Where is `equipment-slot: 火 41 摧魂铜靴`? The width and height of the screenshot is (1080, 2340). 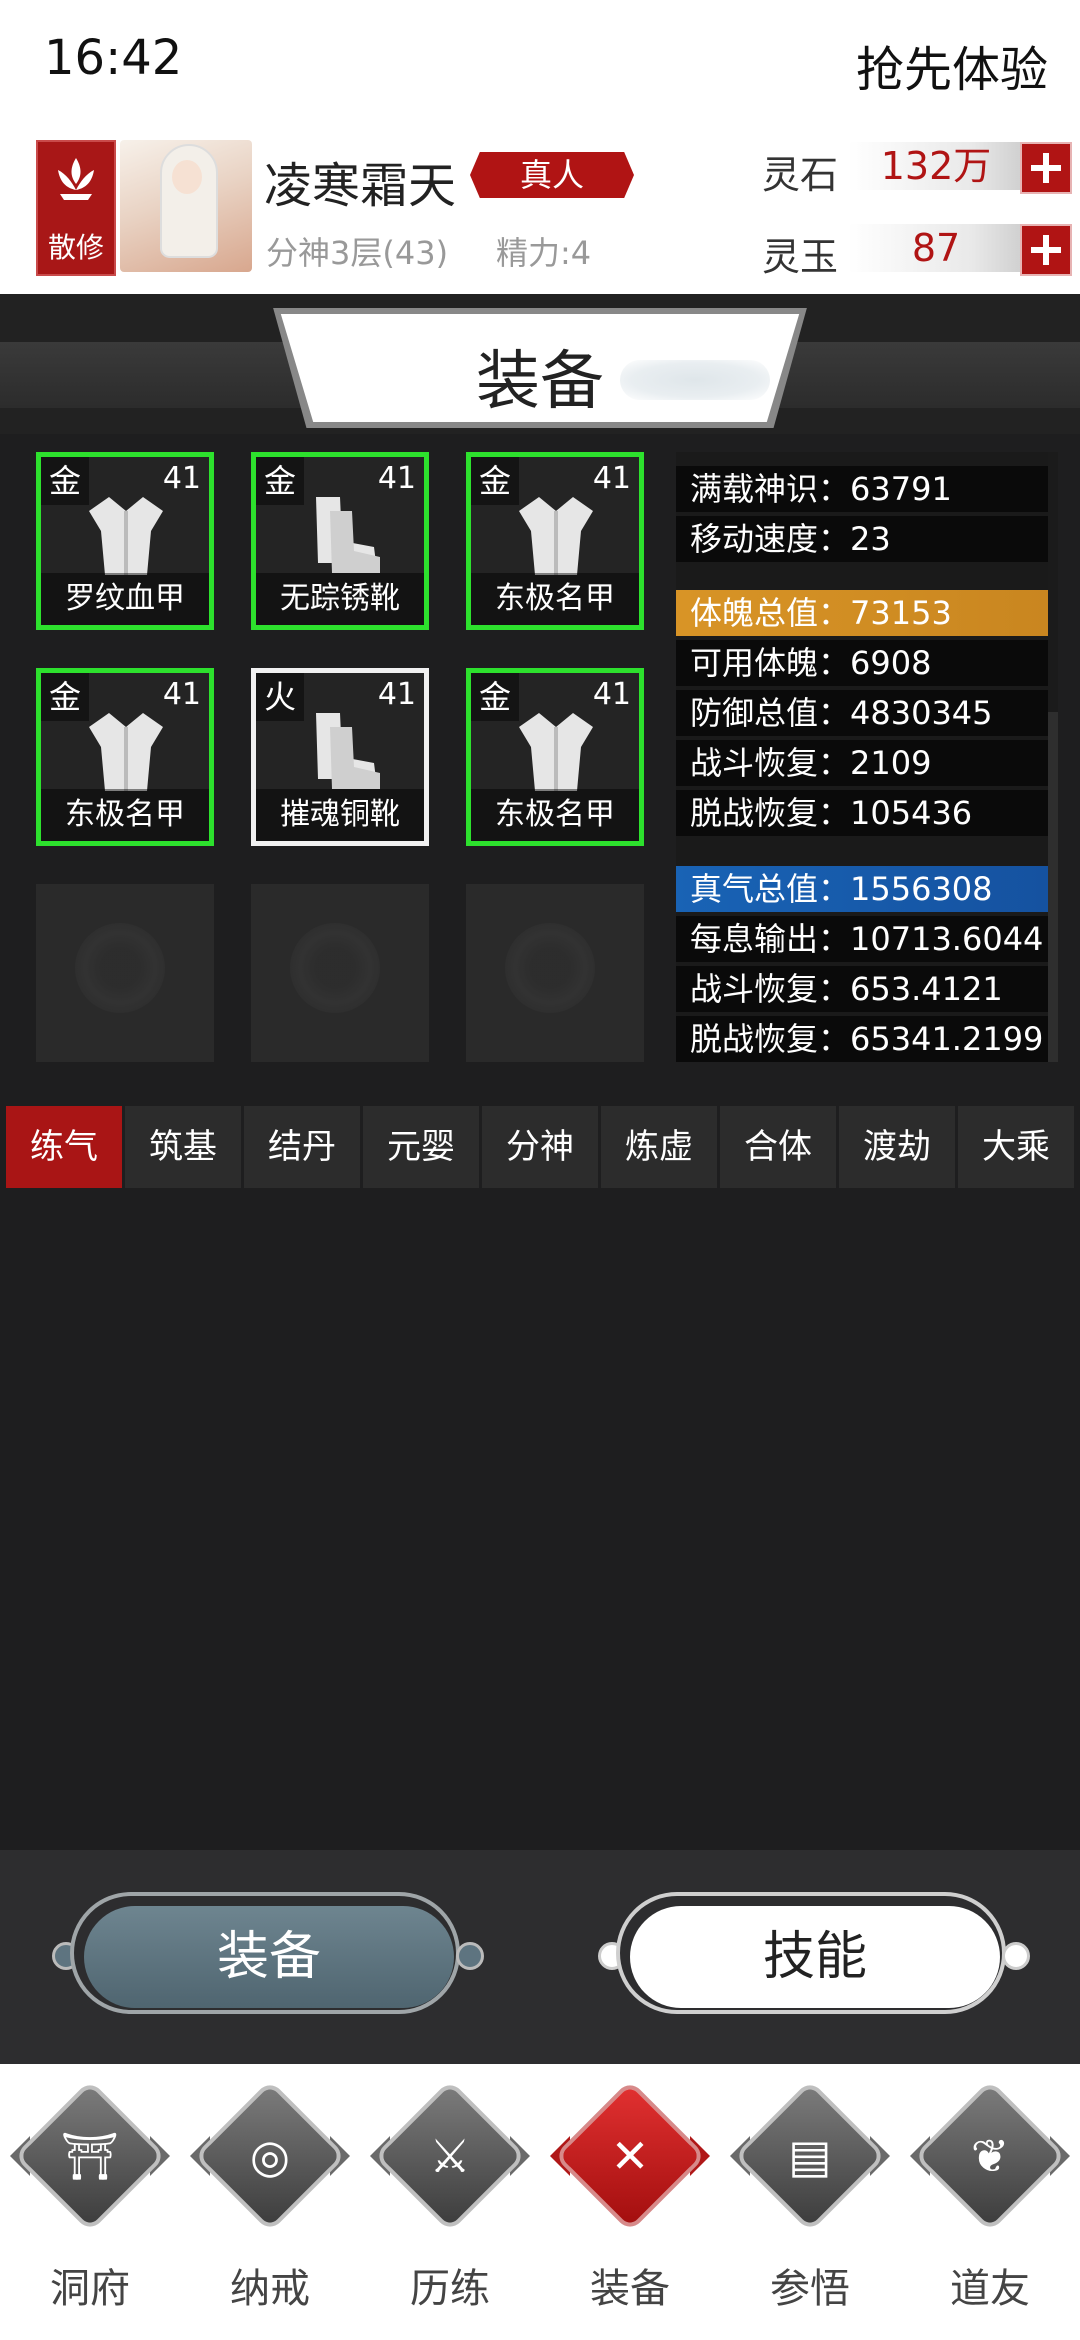 equipment-slot: 火 41 摧魂铜靴 is located at coordinates (340, 757).